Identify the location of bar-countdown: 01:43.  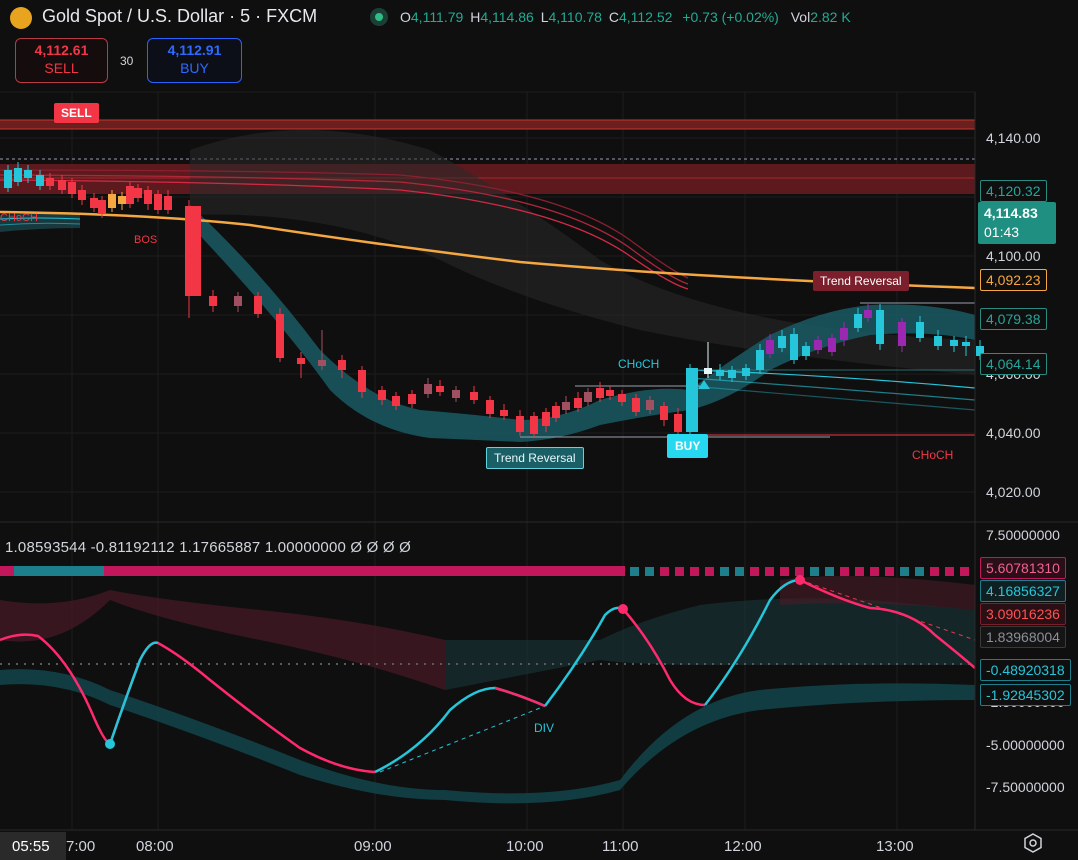
(1002, 232).